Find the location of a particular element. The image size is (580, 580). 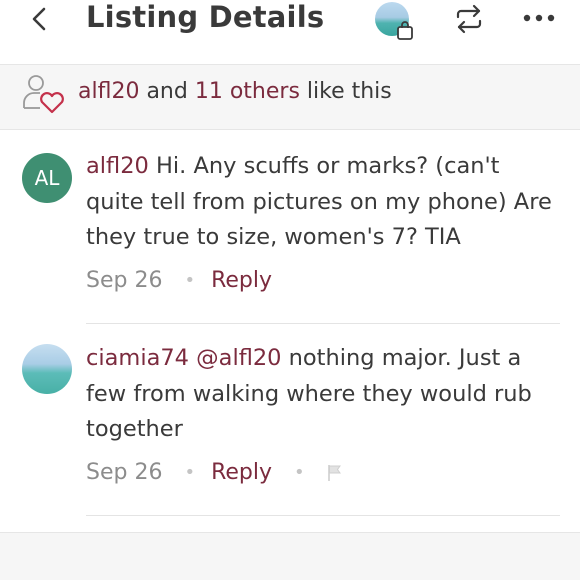

cart-button is located at coordinates (396, 21).